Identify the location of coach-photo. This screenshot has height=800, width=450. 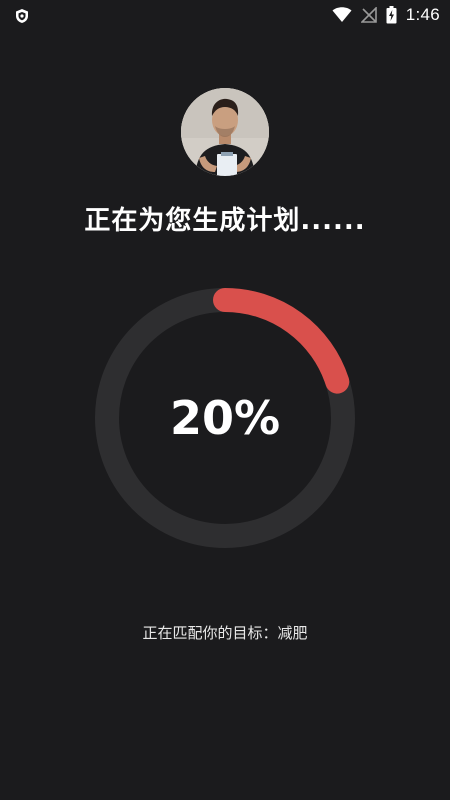
(225, 132).